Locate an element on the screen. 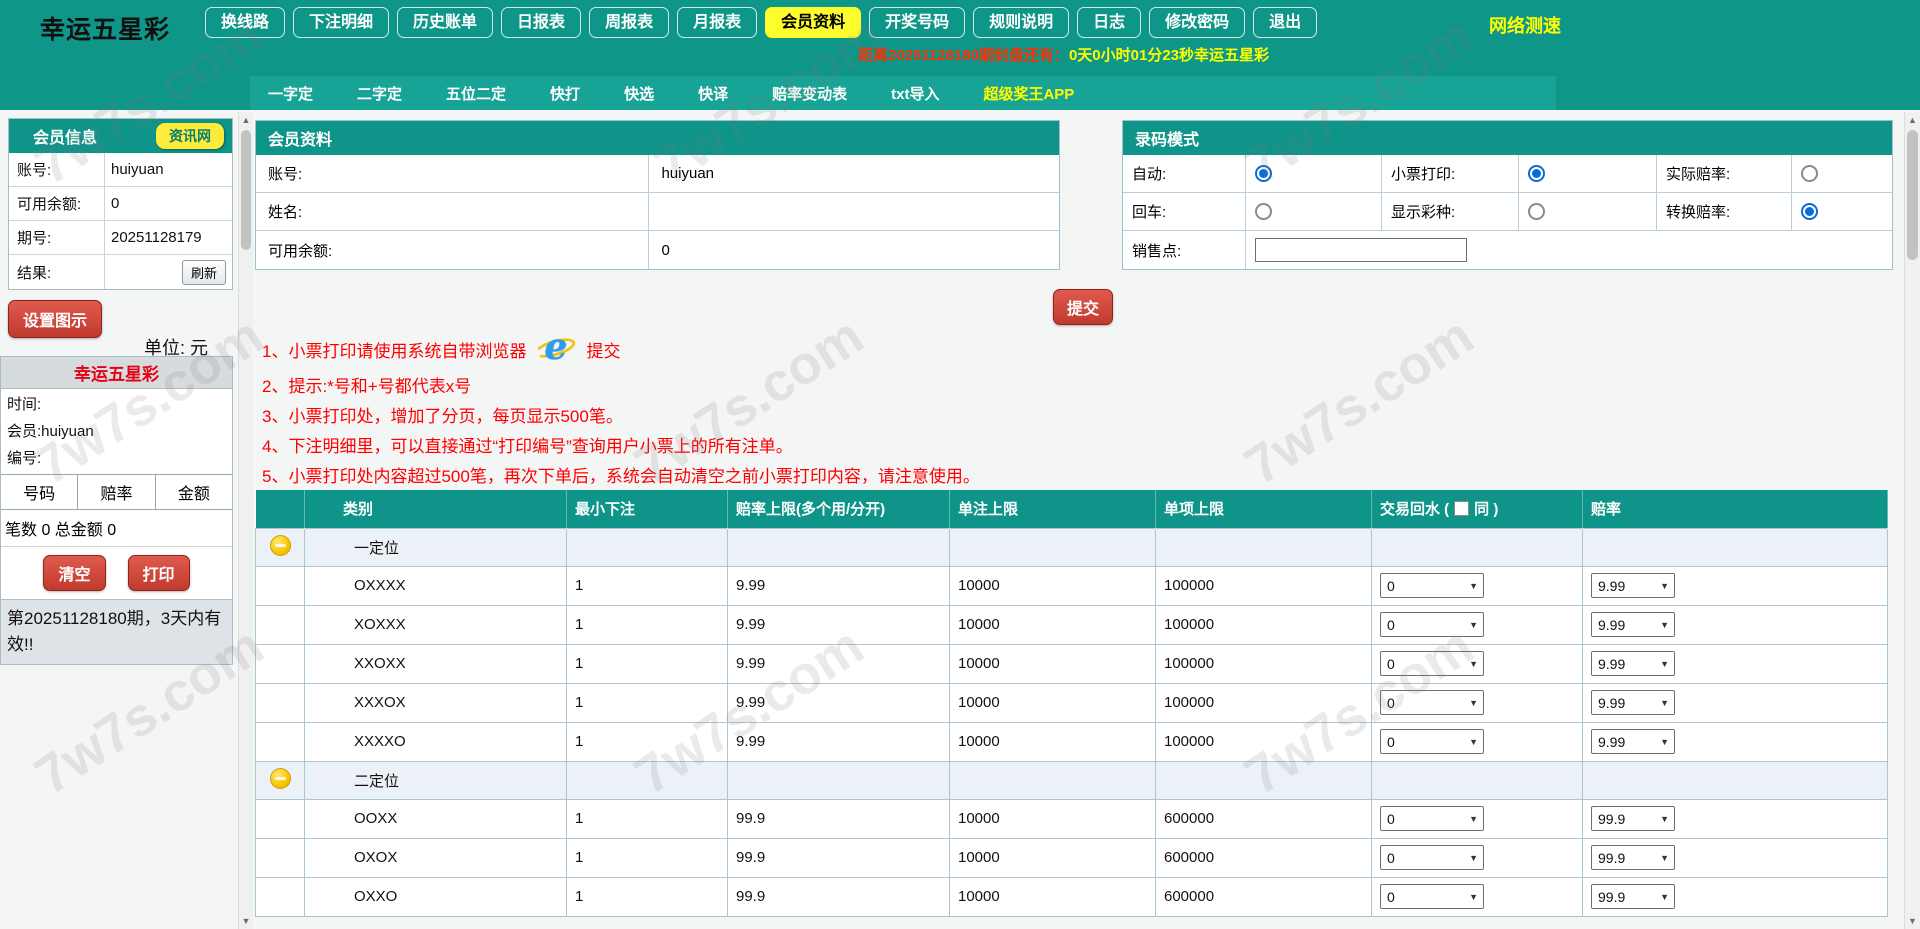 The height and width of the screenshot is (929, 1920). field-label: 姓名: is located at coordinates (453, 211).